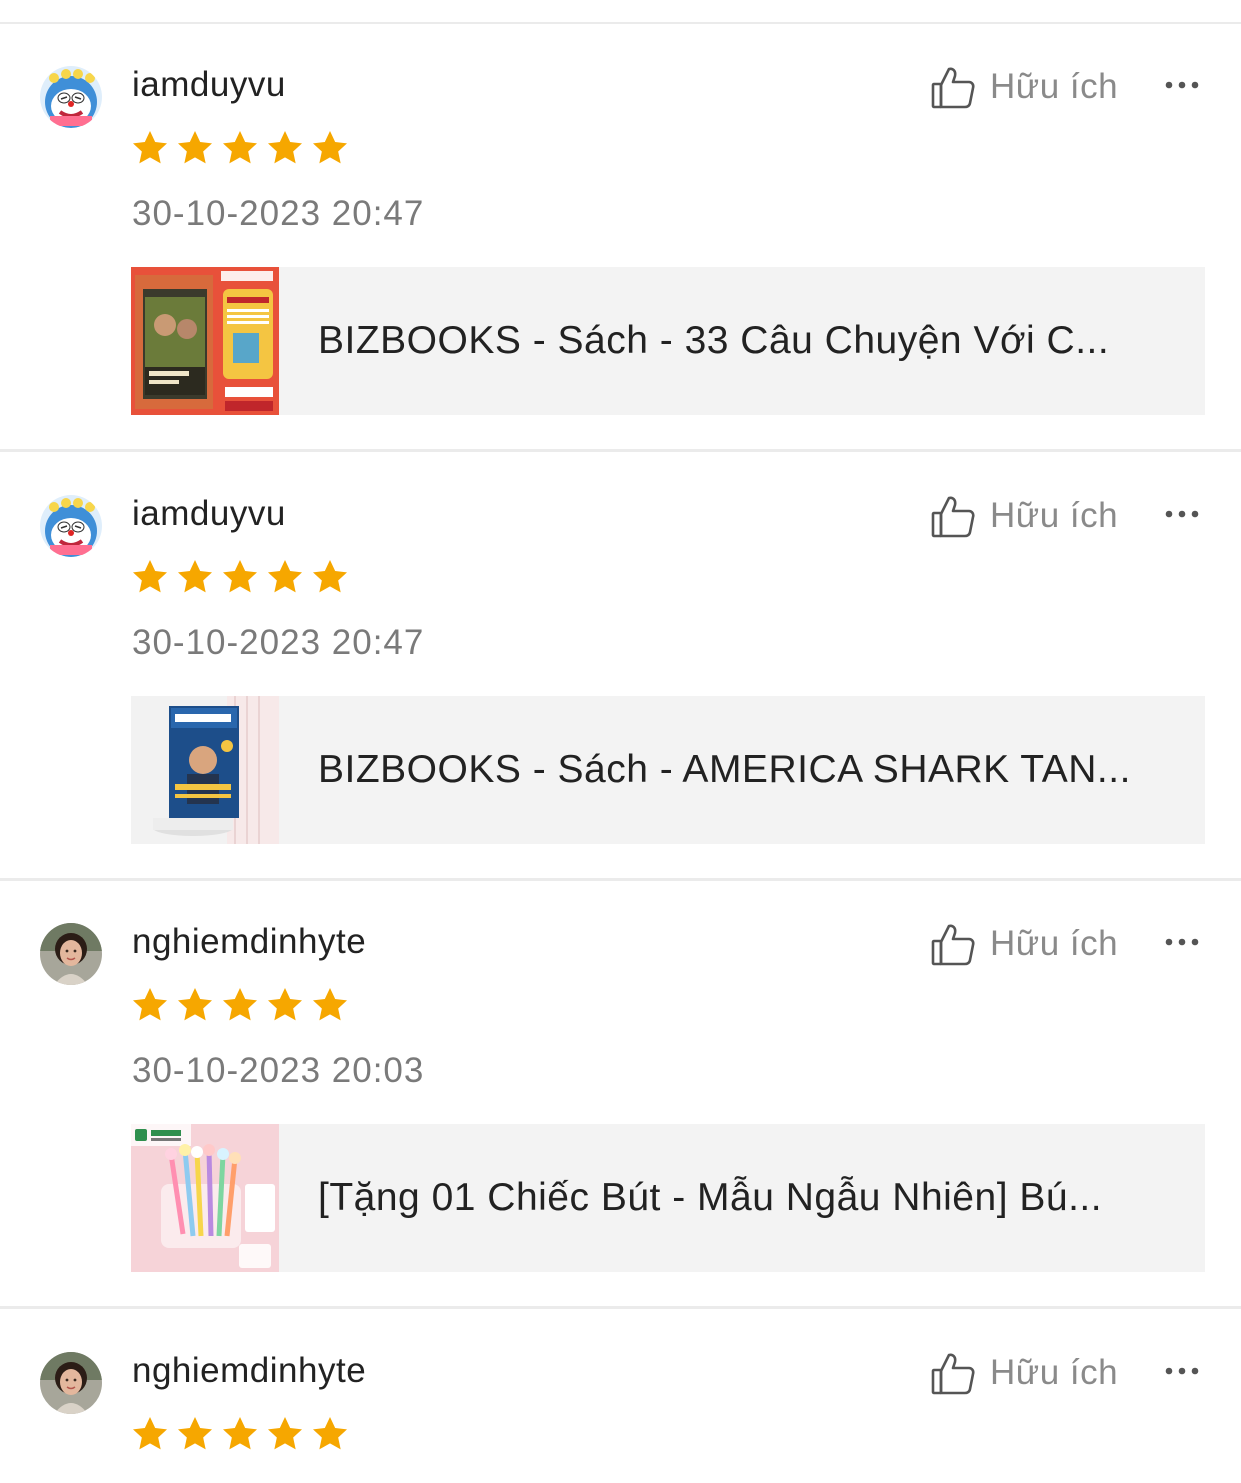 This screenshot has width=1241, height=1483. I want to click on review-datetime: 30-10-2023 20:03, so click(278, 1070).